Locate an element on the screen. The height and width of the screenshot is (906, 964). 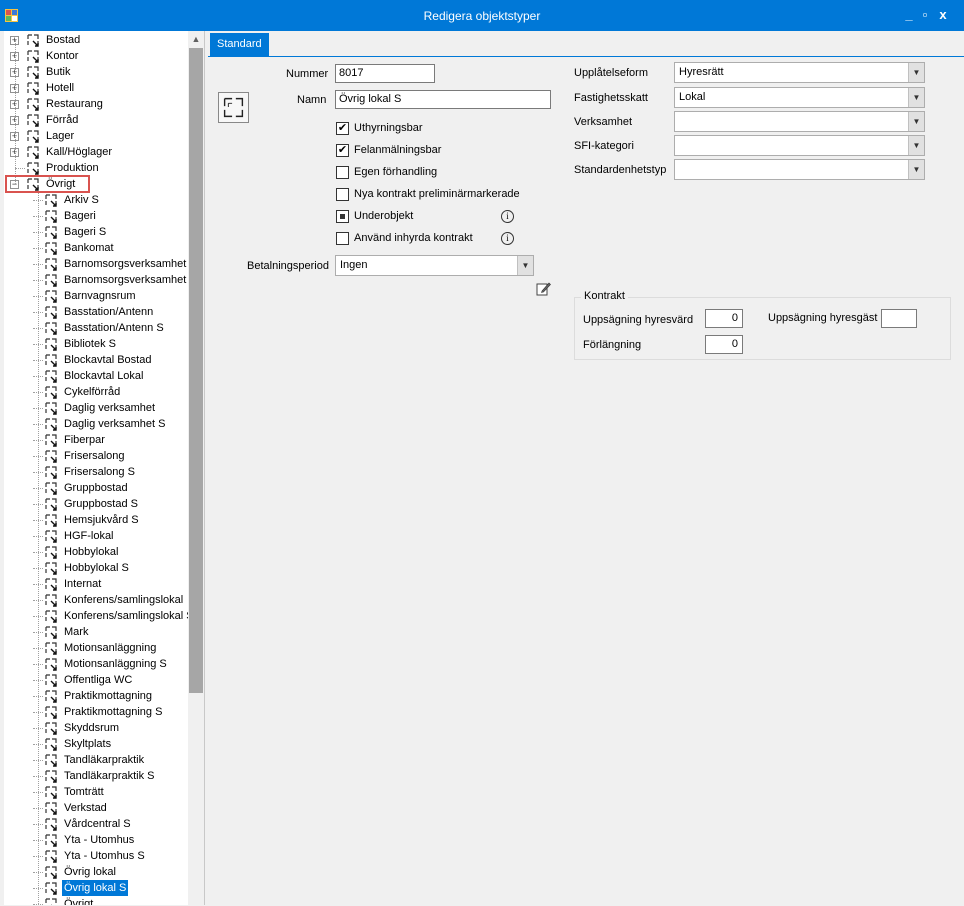
tree-child-item: Skyddsrum is located at coordinates (96, 728).